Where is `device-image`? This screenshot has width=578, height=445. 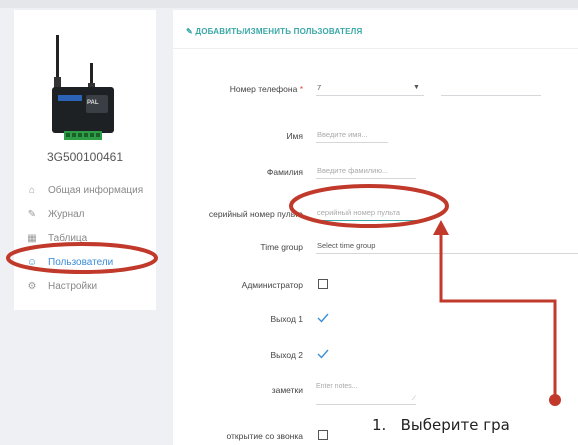
device-image is located at coordinates (83, 87).